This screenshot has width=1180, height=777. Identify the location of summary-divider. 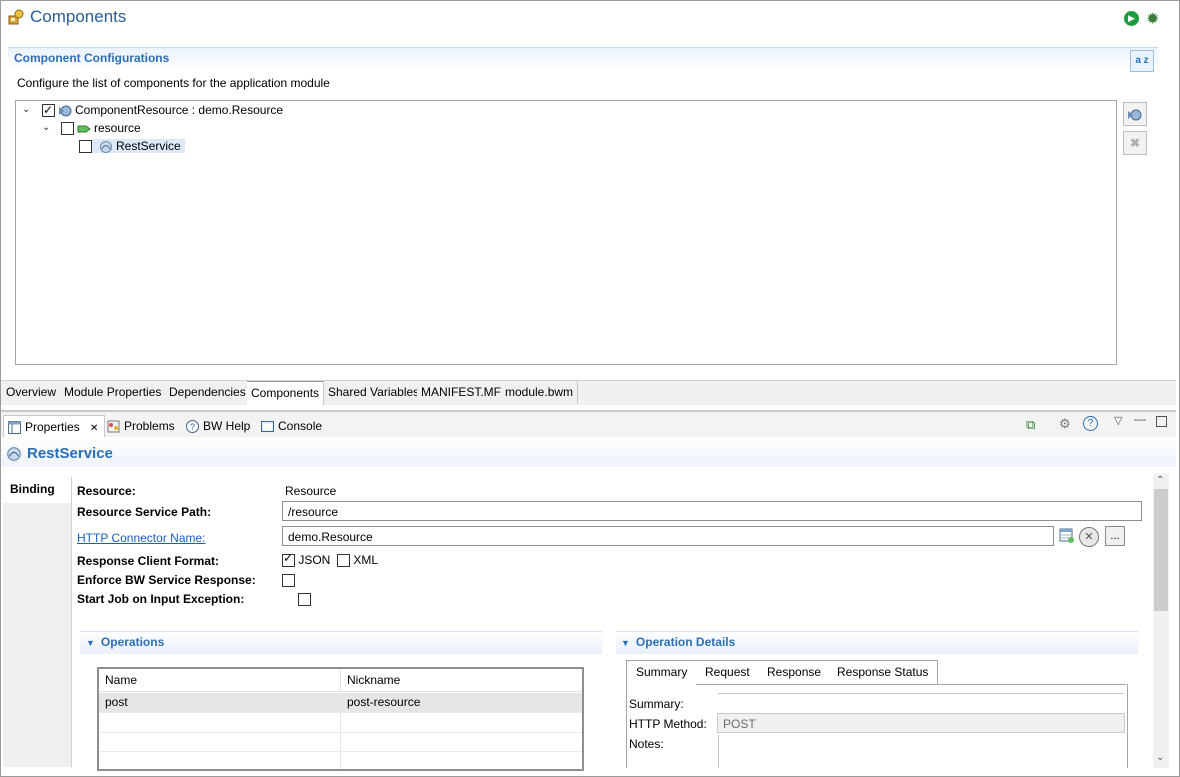
(921, 693).